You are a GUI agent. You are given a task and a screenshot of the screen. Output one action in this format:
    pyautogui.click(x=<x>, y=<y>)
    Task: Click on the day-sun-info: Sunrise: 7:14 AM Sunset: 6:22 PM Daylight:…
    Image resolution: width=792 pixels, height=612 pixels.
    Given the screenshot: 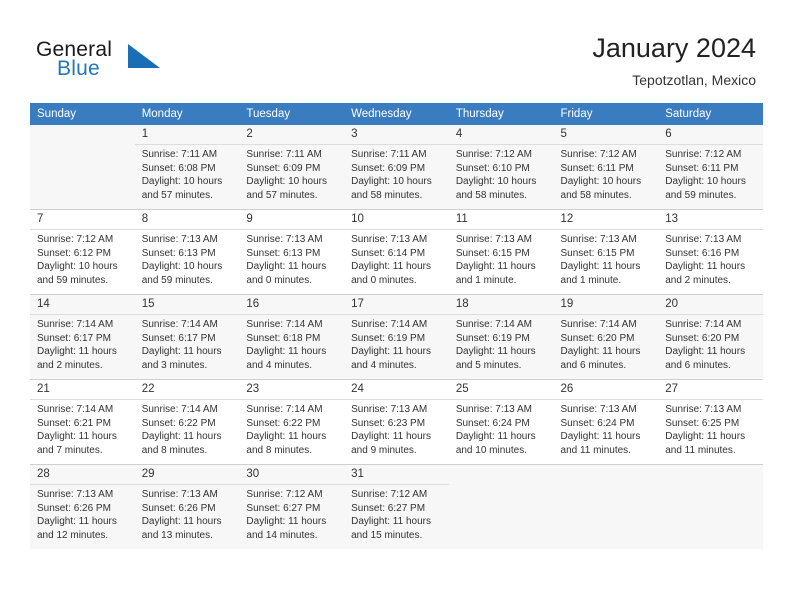 What is the action you would take?
    pyautogui.click(x=292, y=428)
    